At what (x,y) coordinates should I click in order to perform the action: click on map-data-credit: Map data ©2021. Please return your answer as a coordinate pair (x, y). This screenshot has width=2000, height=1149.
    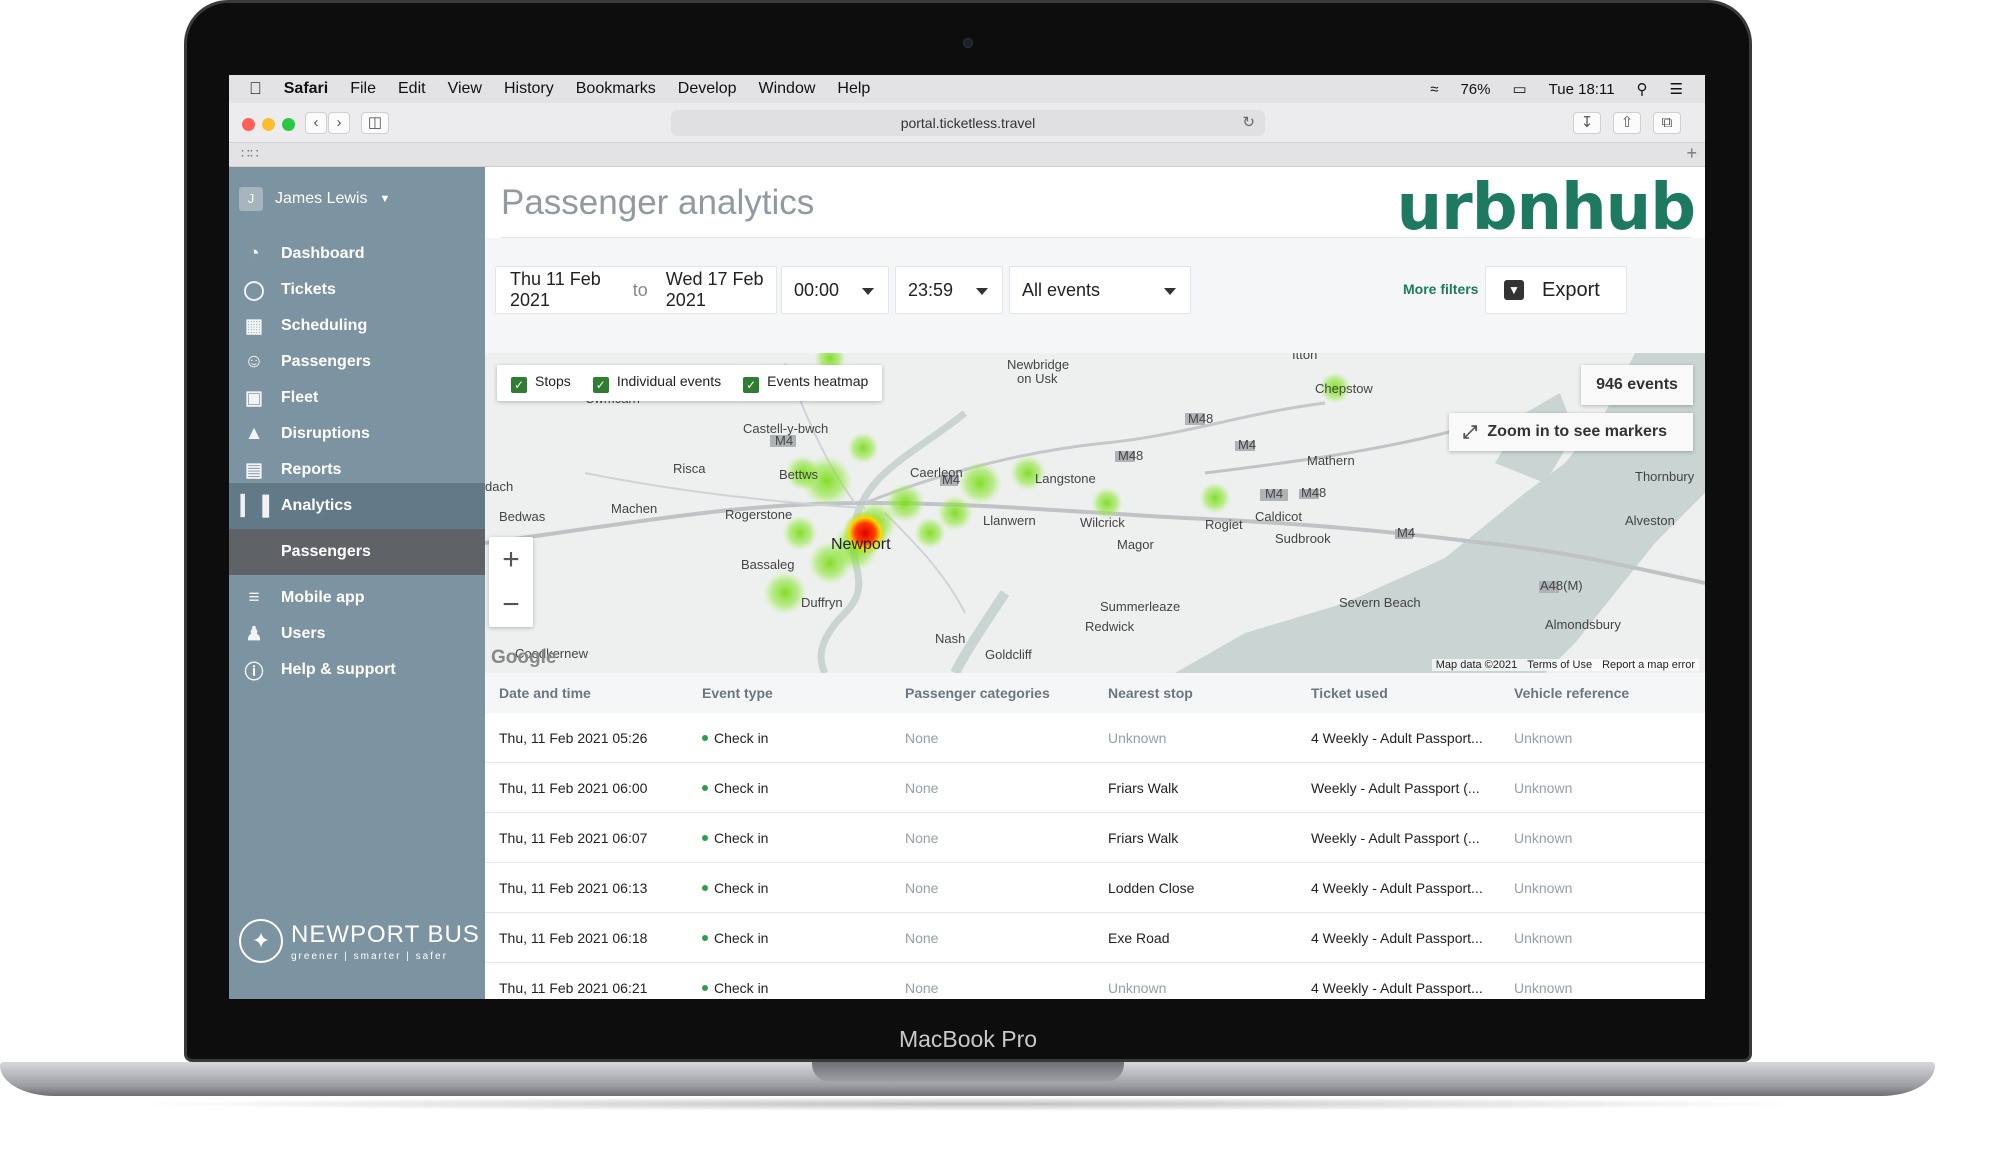
    Looking at the image, I should click on (1476, 665).